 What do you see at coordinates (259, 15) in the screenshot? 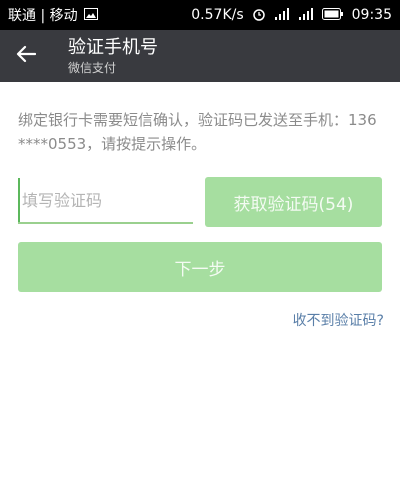
I see `alarm-icon` at bounding box center [259, 15].